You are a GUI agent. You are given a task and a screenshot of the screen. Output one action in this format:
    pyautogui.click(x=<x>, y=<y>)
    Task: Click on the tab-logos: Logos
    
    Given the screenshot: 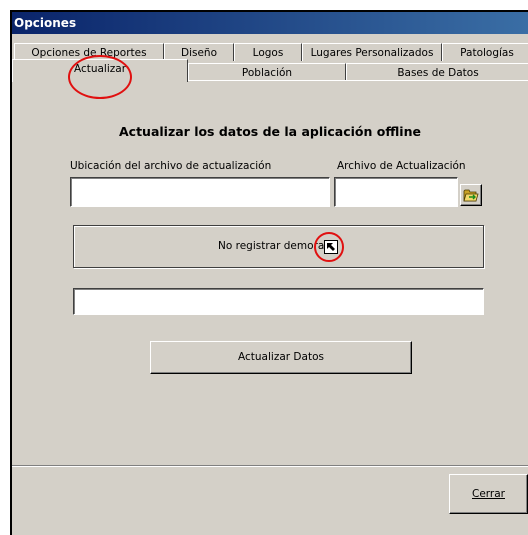 What is the action you would take?
    pyautogui.click(x=268, y=52)
    